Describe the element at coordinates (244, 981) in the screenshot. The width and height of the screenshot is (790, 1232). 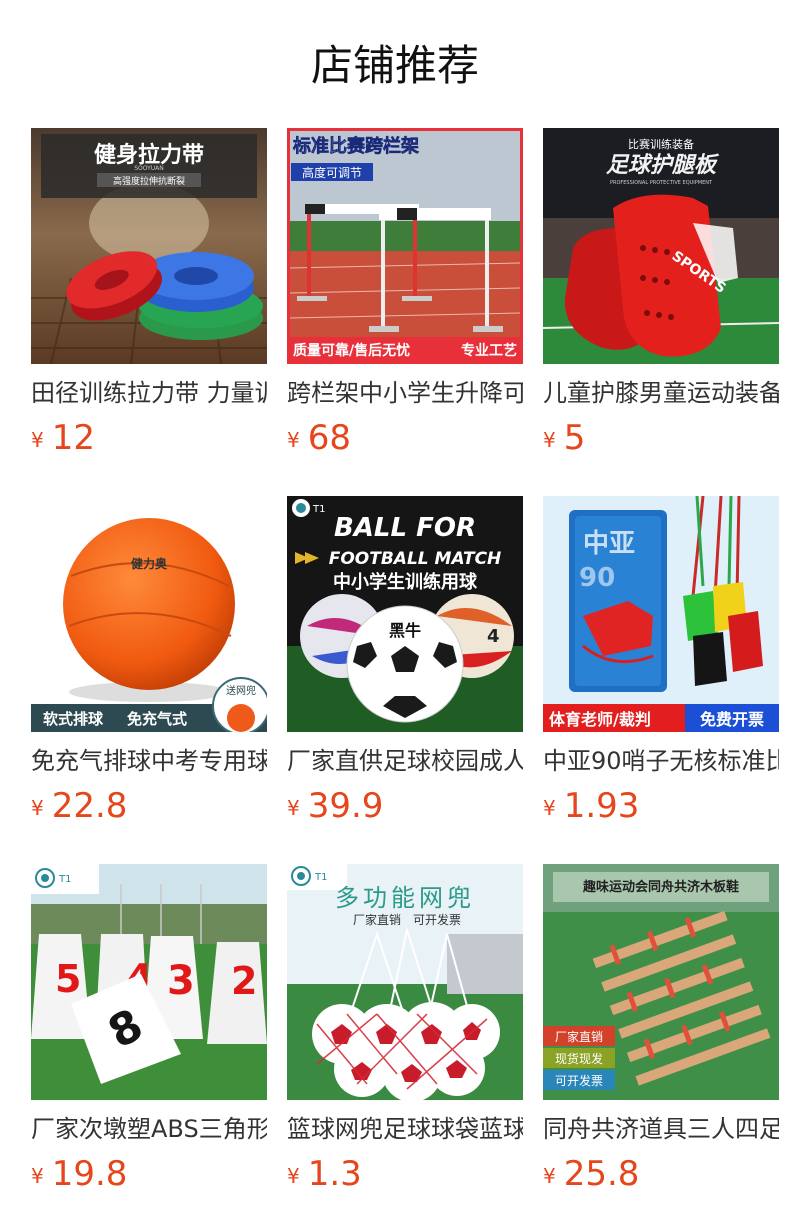
I see `image-number: 2` at that location.